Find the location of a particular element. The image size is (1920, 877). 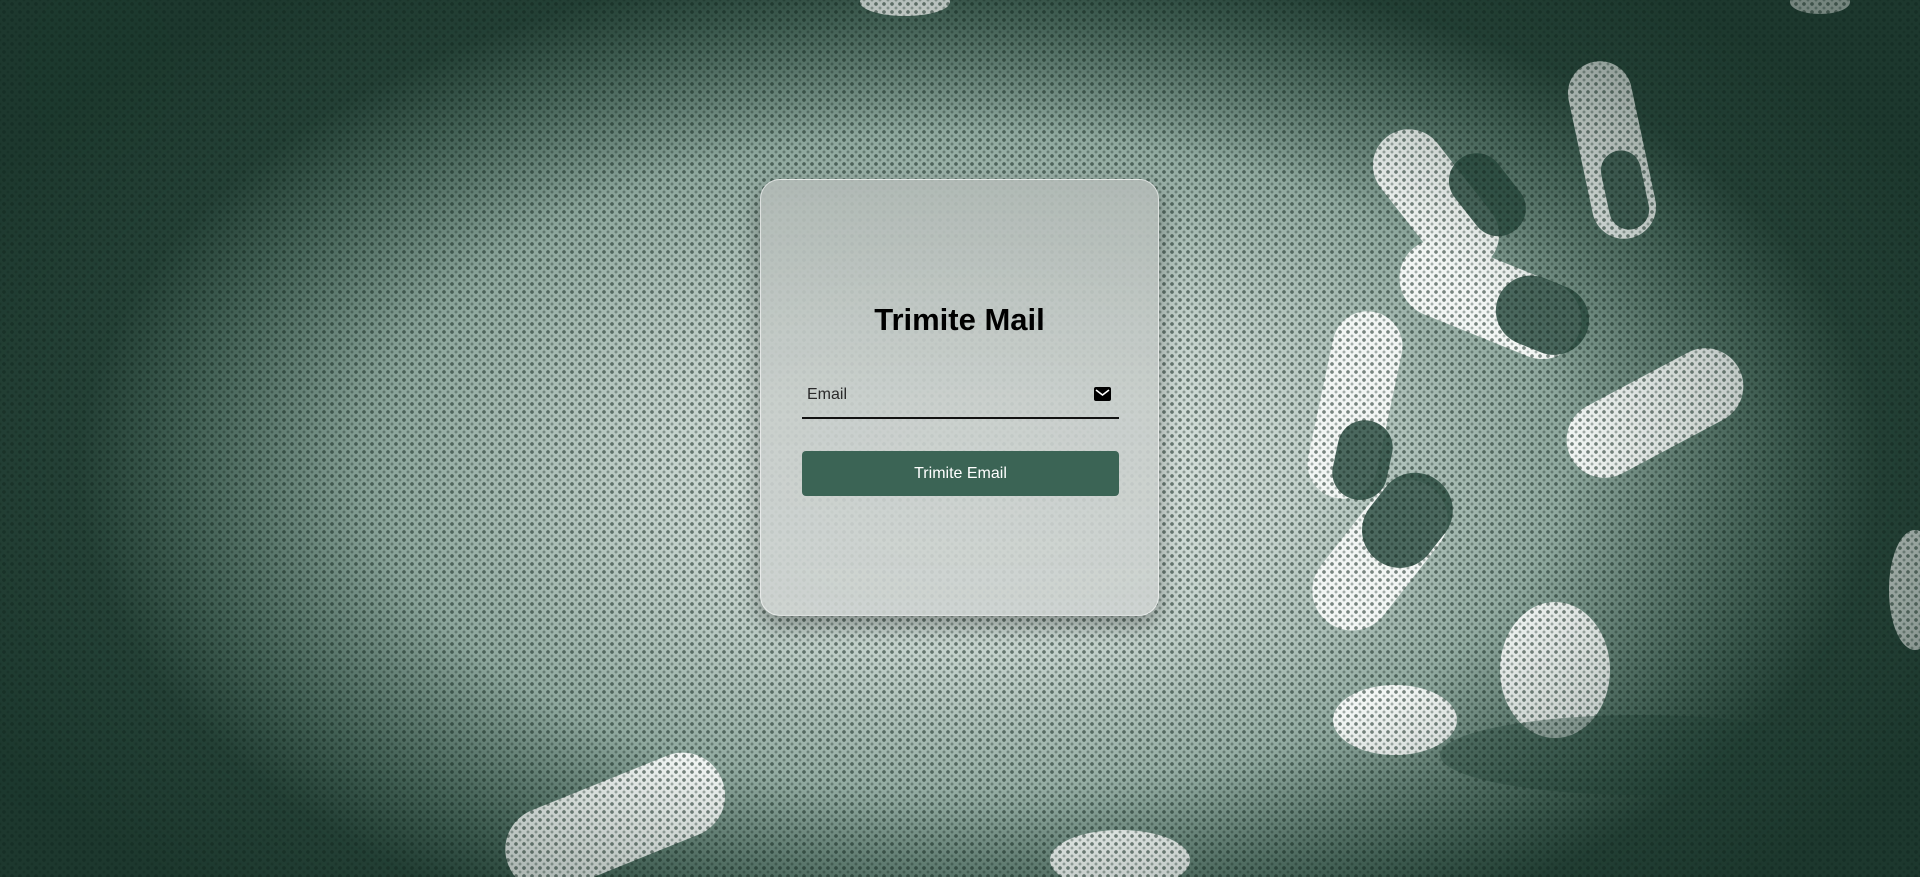

email-input is located at coordinates (937, 395).